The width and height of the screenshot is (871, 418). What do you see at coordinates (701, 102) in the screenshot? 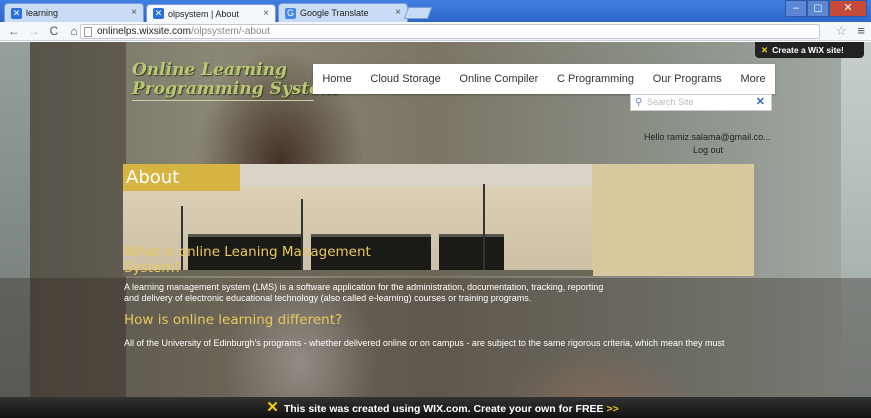
I see `site-search-input: ⚲ Search Site ✕` at bounding box center [701, 102].